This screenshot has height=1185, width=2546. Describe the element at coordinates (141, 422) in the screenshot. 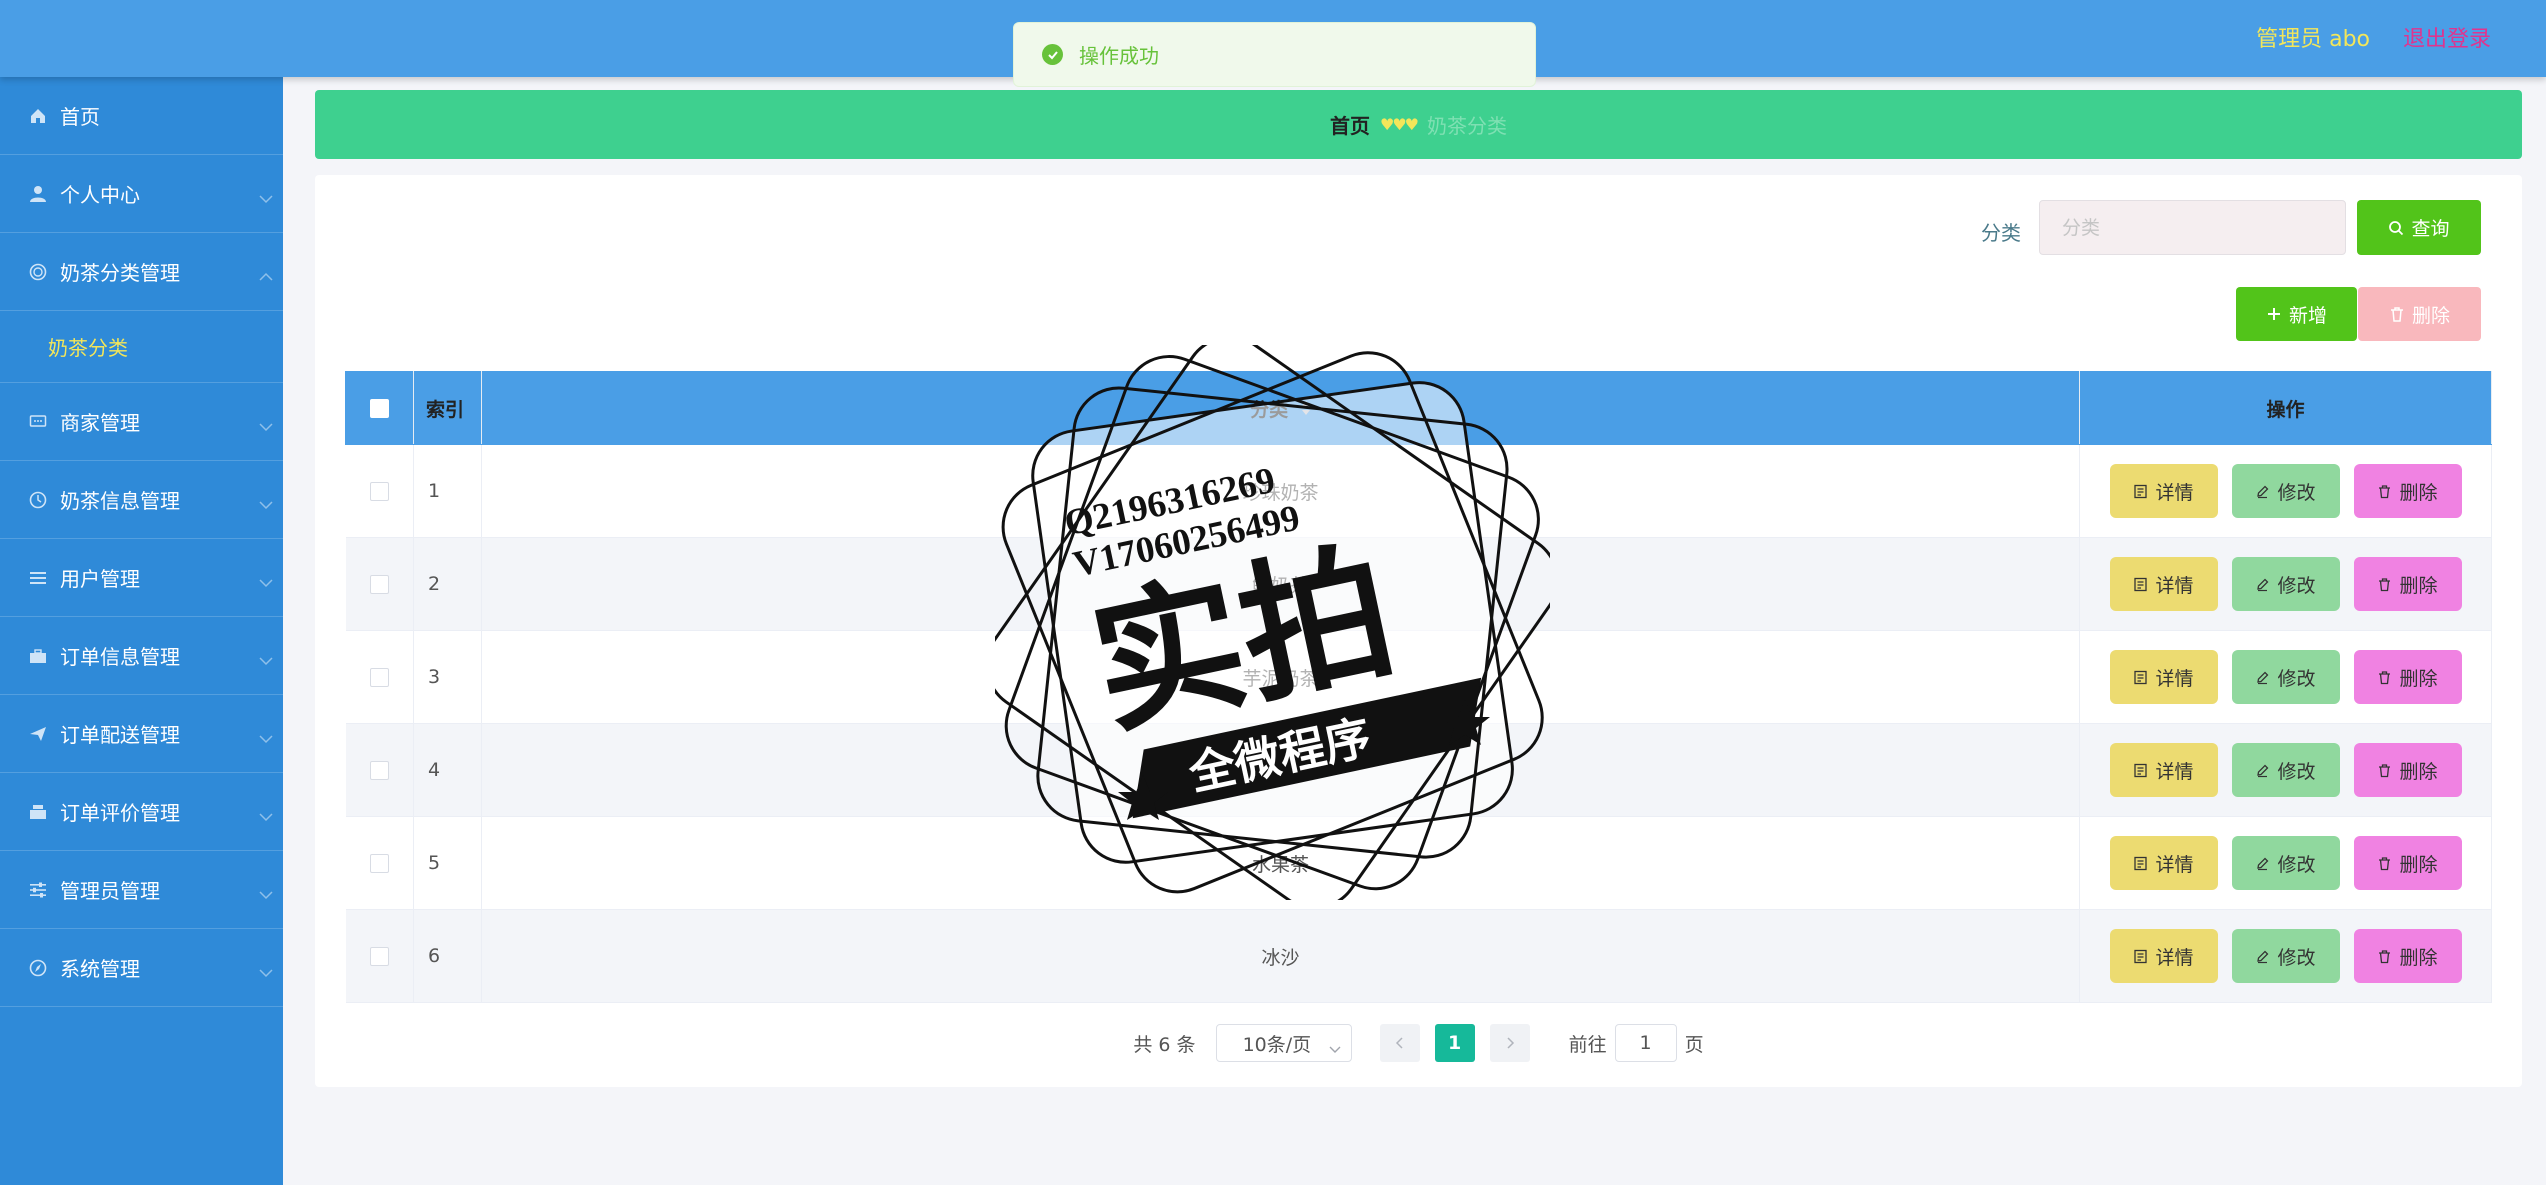

I see `sidebar-item-merchant: 商家管理` at that location.